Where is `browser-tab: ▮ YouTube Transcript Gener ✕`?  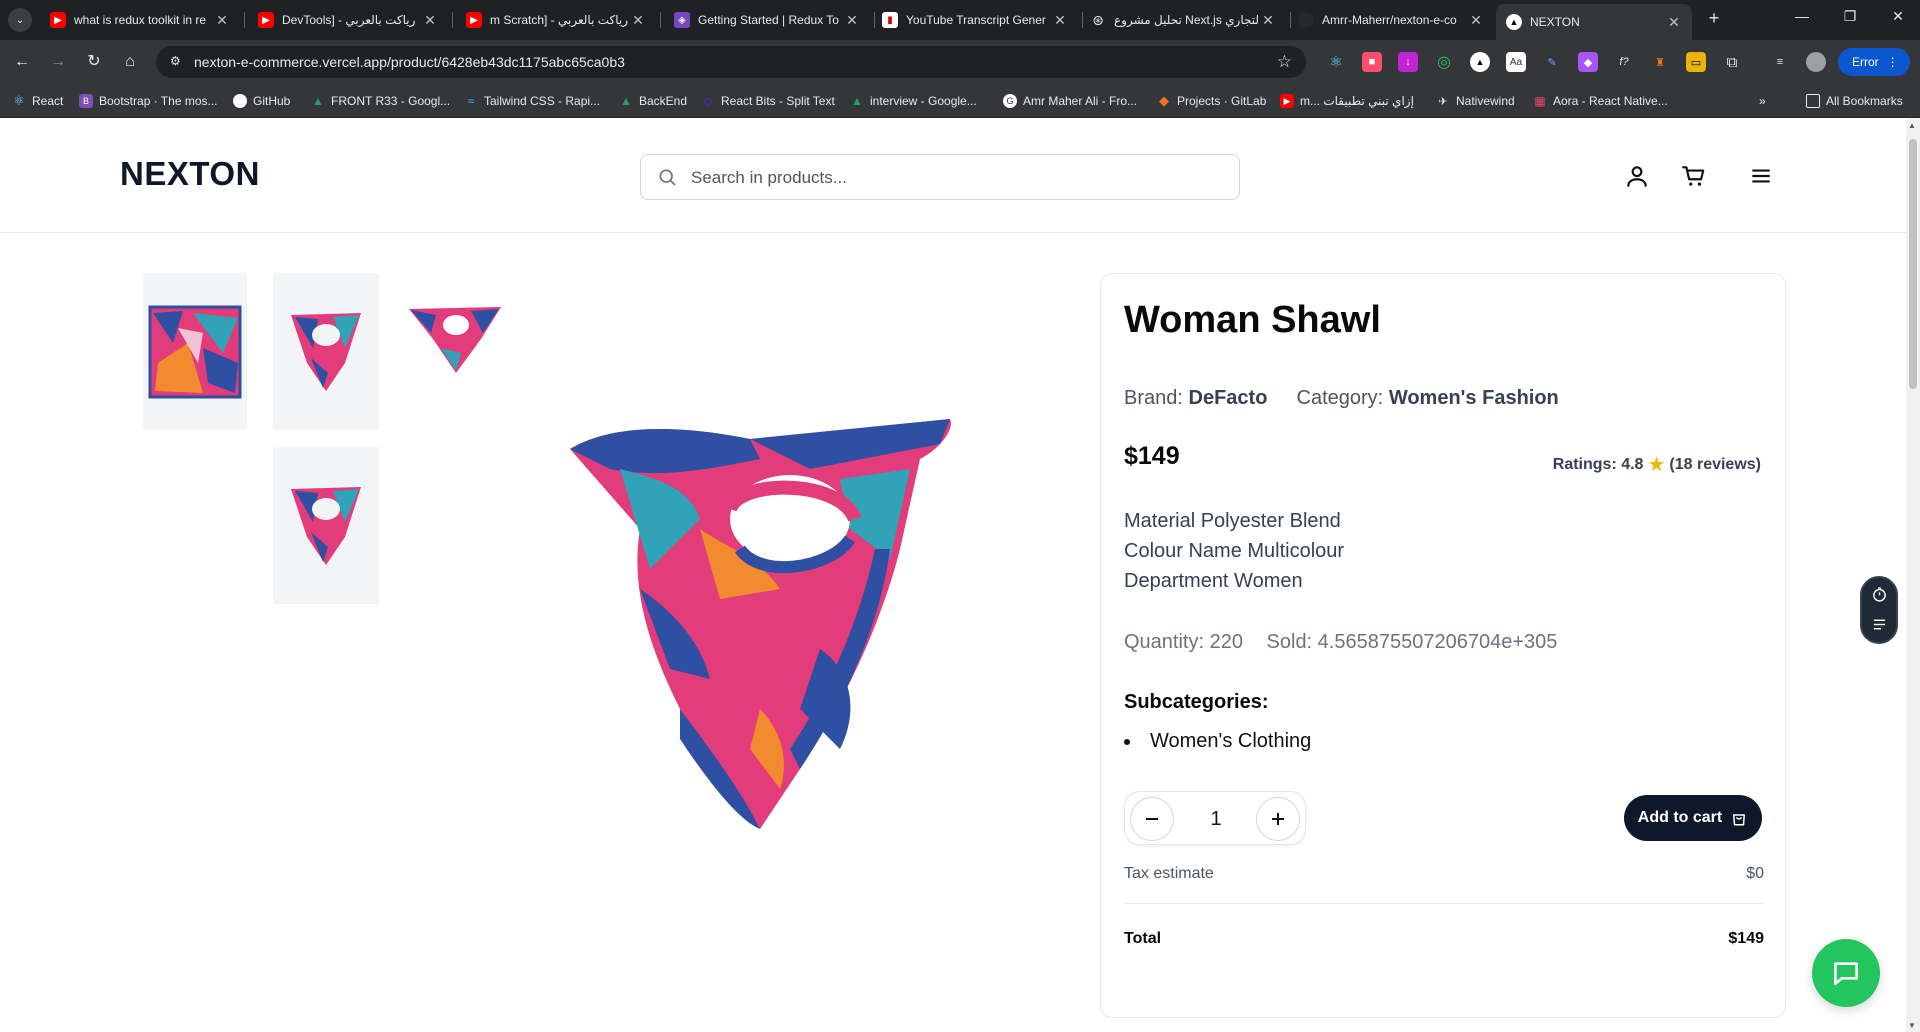 browser-tab: ▮ YouTube Transcript Gener ✕ is located at coordinates (975, 20).